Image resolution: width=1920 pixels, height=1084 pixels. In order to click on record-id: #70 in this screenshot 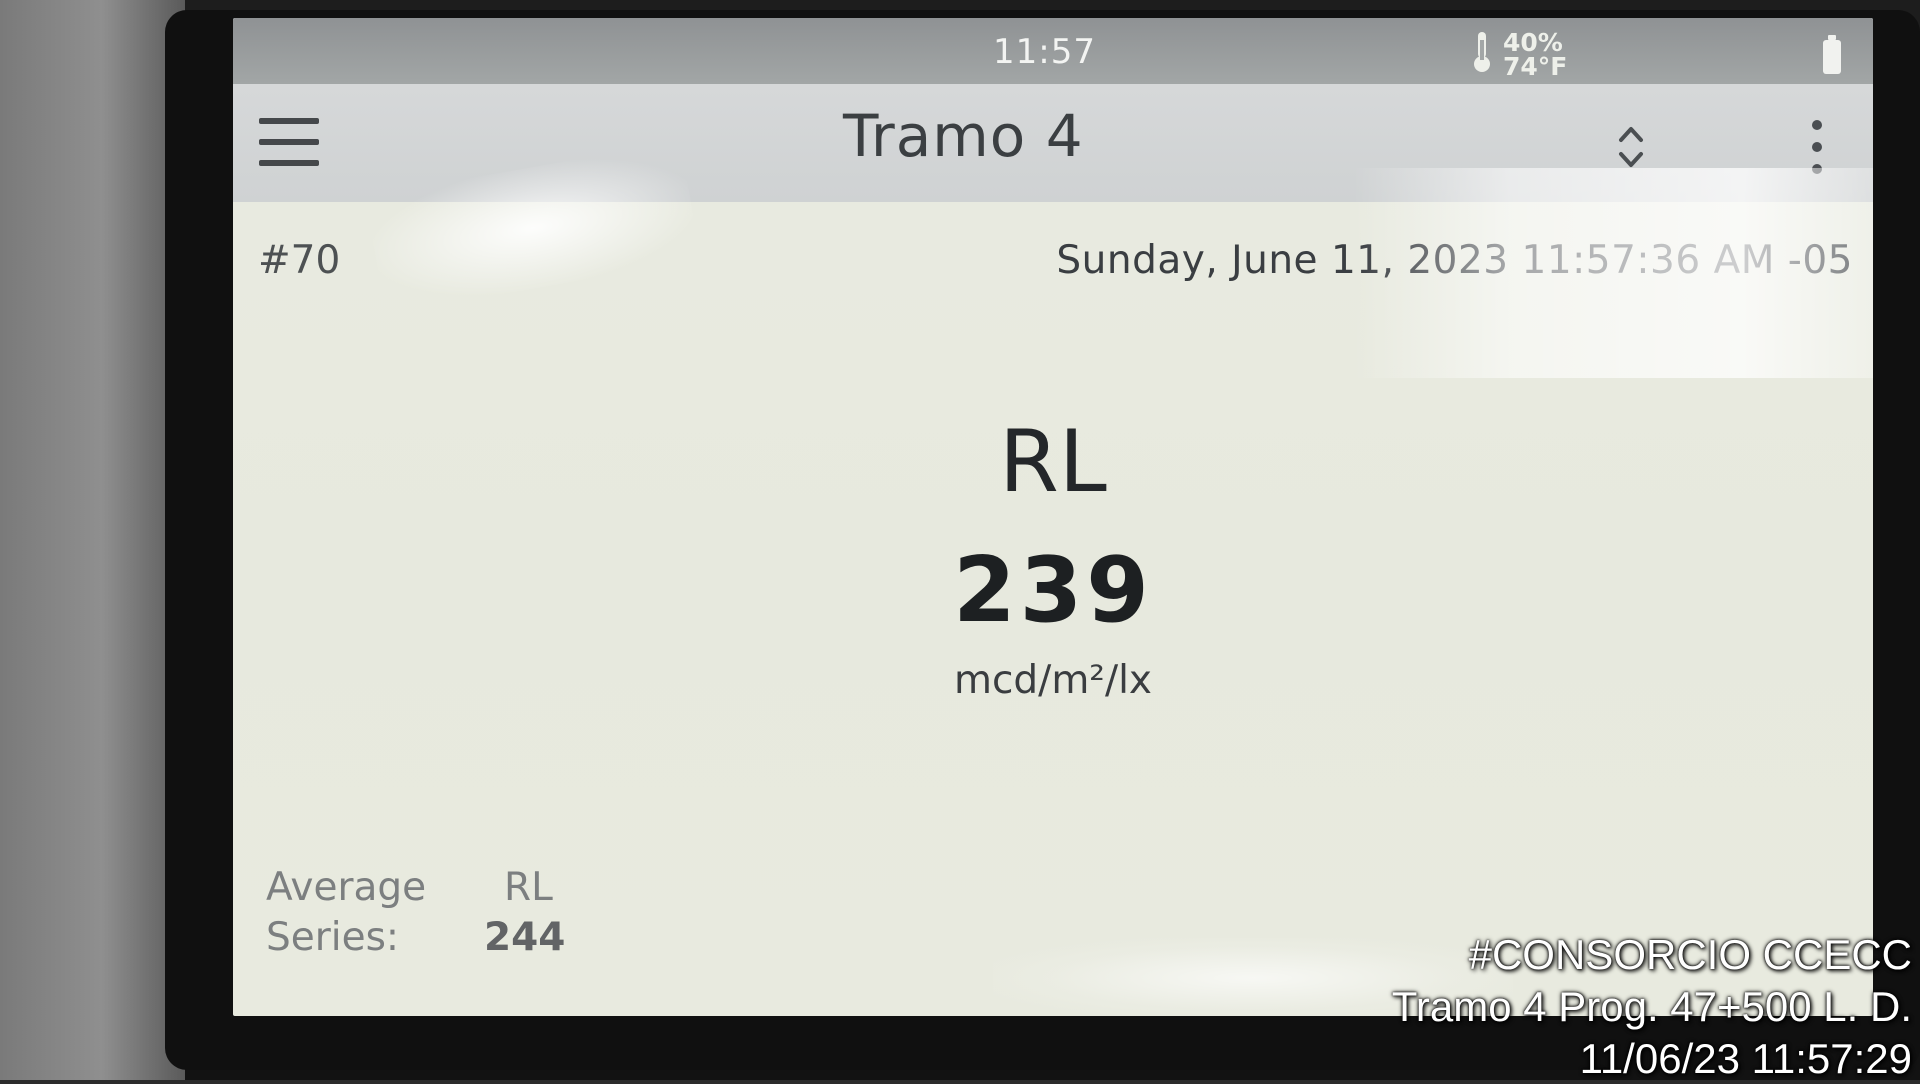, I will do `click(299, 260)`.